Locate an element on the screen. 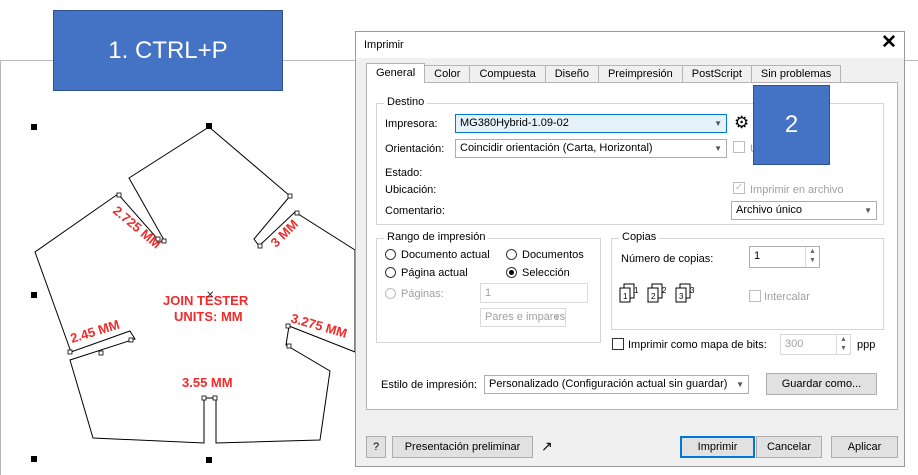 This screenshot has height=475, width=918. destination-title: Destino is located at coordinates (406, 102).